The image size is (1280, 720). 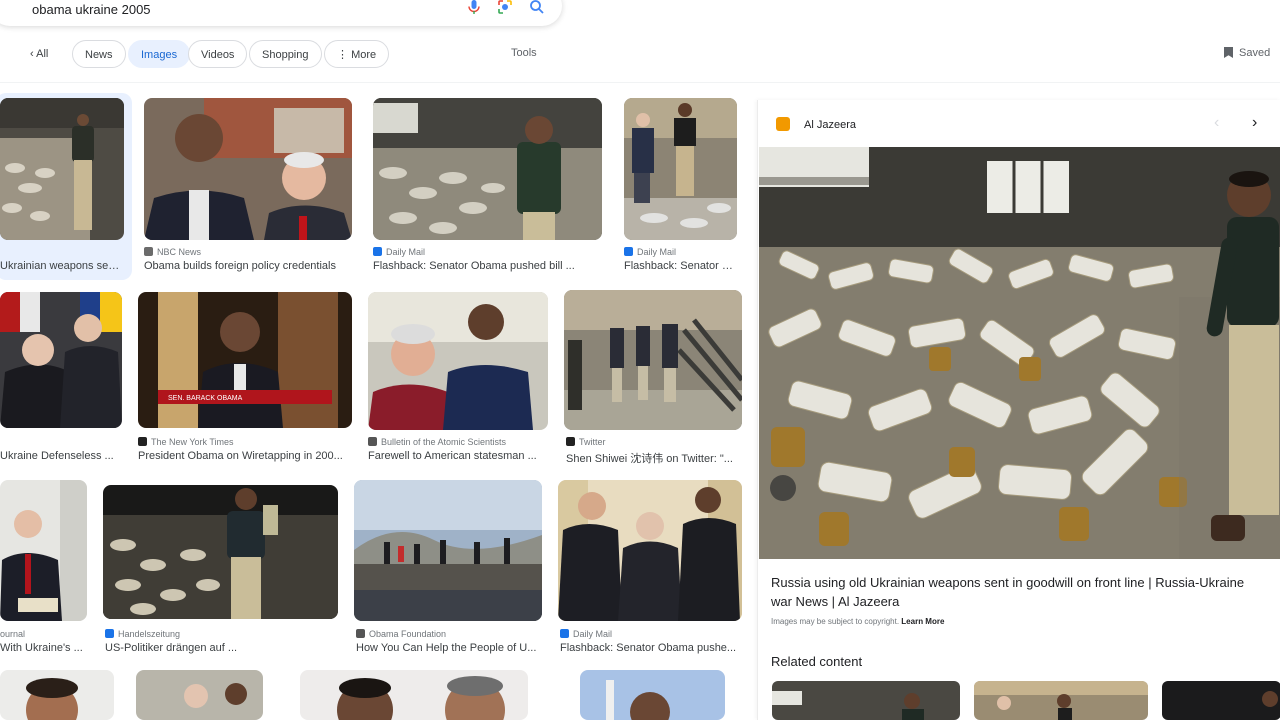 I want to click on search-box: obama ukraine 2005, so click(x=281, y=13).